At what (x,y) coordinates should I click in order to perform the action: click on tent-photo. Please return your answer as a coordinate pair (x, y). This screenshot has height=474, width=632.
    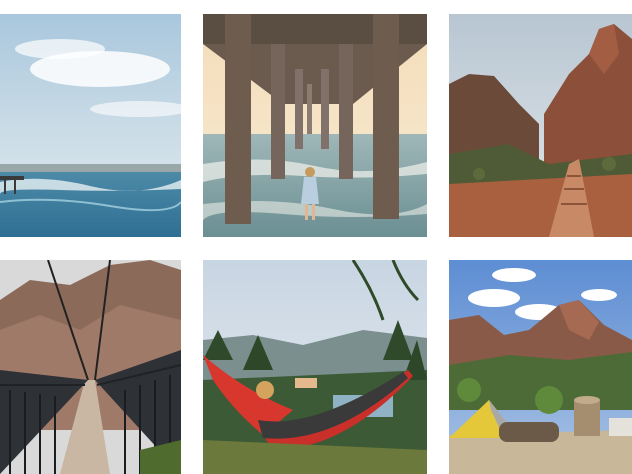
    Looking at the image, I should click on (540, 367).